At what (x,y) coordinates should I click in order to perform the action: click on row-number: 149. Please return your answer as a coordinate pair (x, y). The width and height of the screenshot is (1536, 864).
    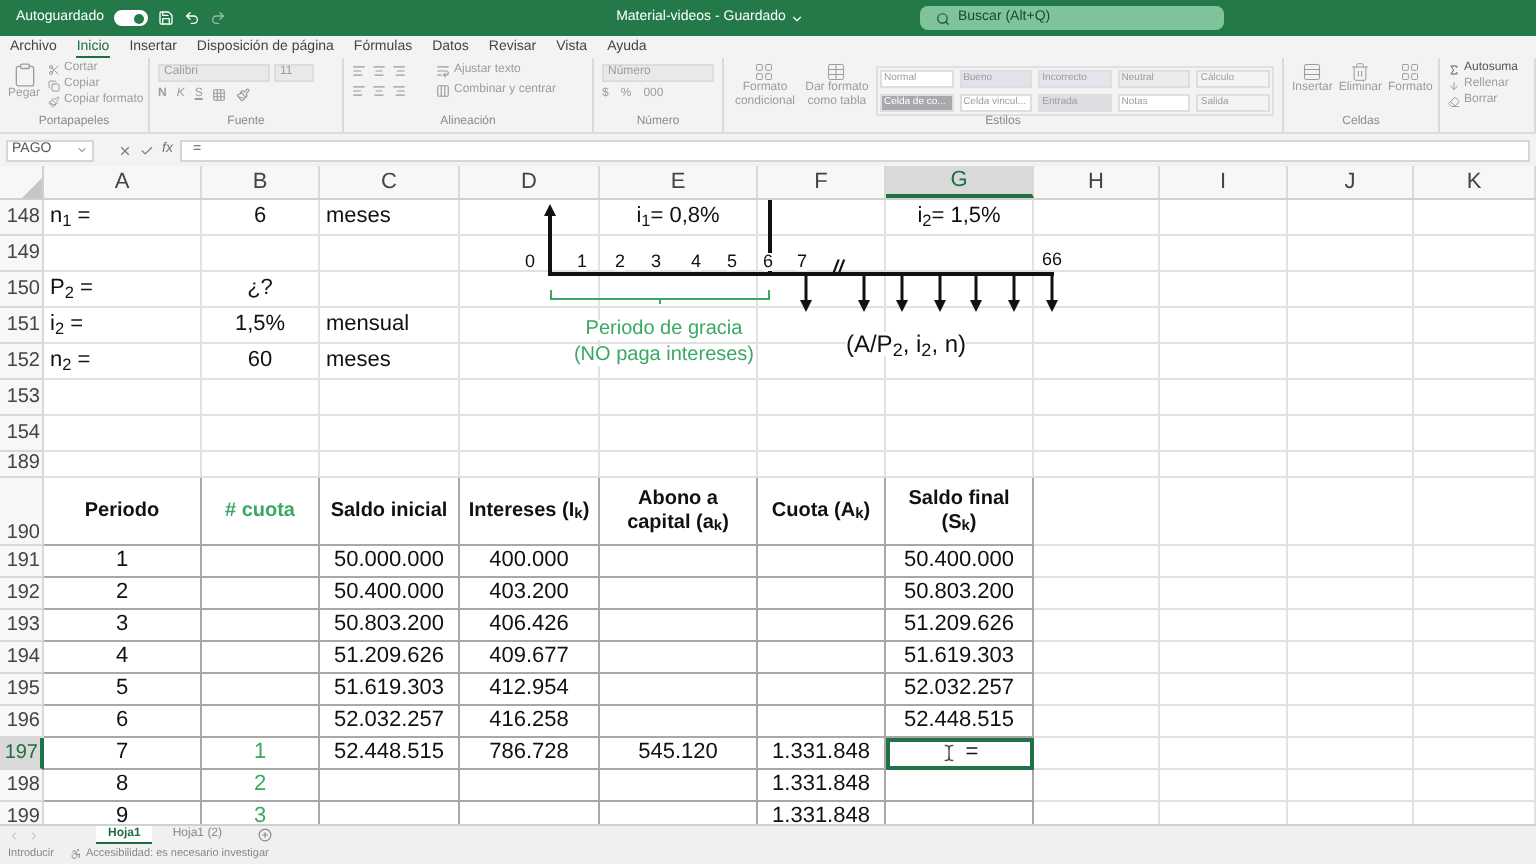
    Looking at the image, I should click on (22, 254).